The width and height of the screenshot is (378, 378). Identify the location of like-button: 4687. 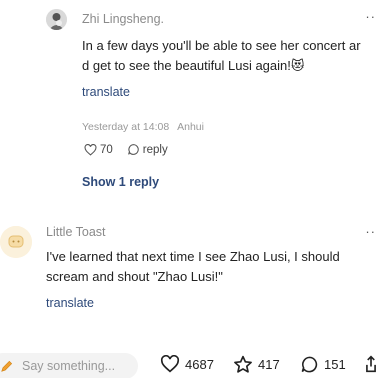
(187, 364).